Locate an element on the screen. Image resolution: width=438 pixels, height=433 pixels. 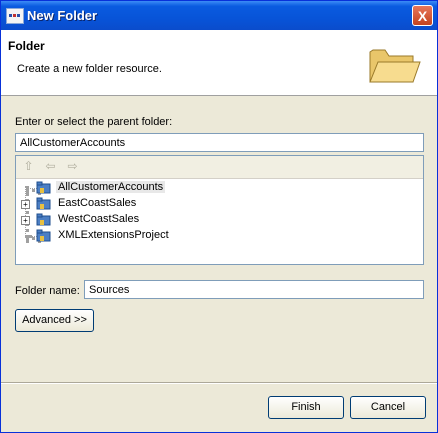
tree-item: + WestCoastSales is located at coordinates (219, 220).